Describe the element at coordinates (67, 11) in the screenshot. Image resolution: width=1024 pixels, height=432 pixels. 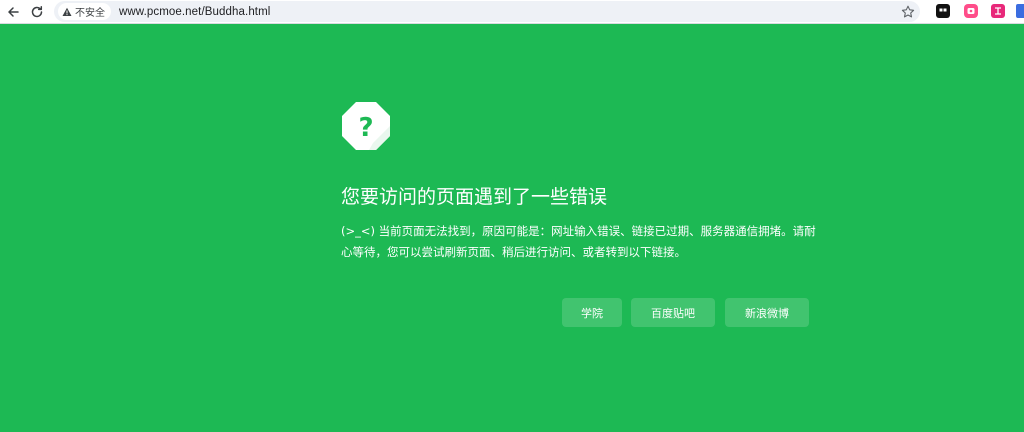
I see `warning-icon` at that location.